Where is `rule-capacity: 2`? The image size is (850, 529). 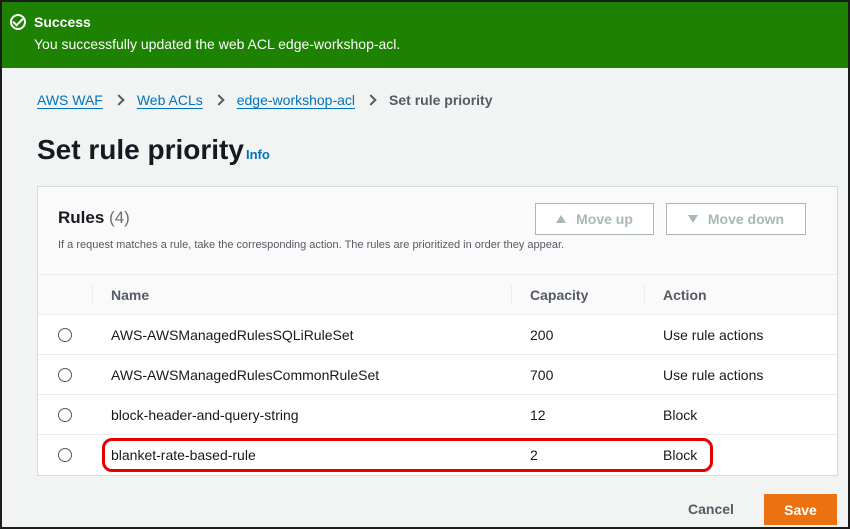
rule-capacity: 2 is located at coordinates (534, 455).